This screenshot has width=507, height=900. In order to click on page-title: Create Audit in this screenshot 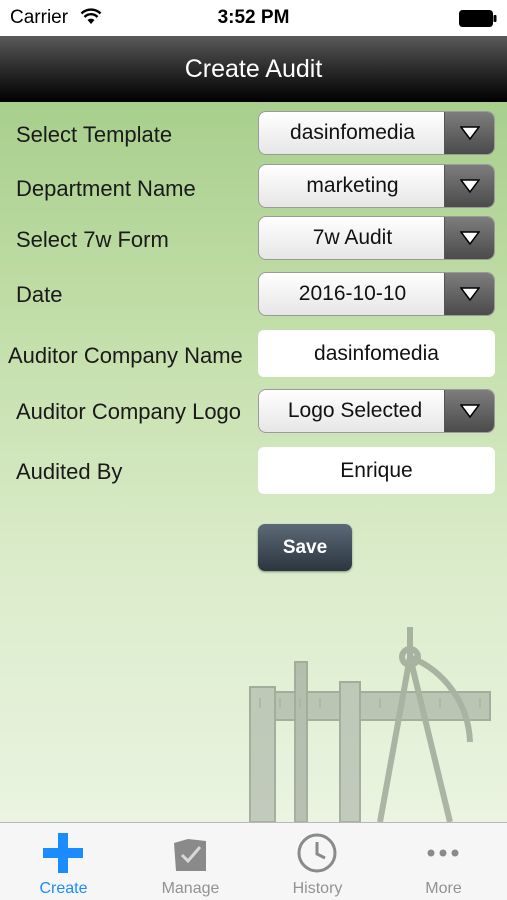, I will do `click(253, 69)`.